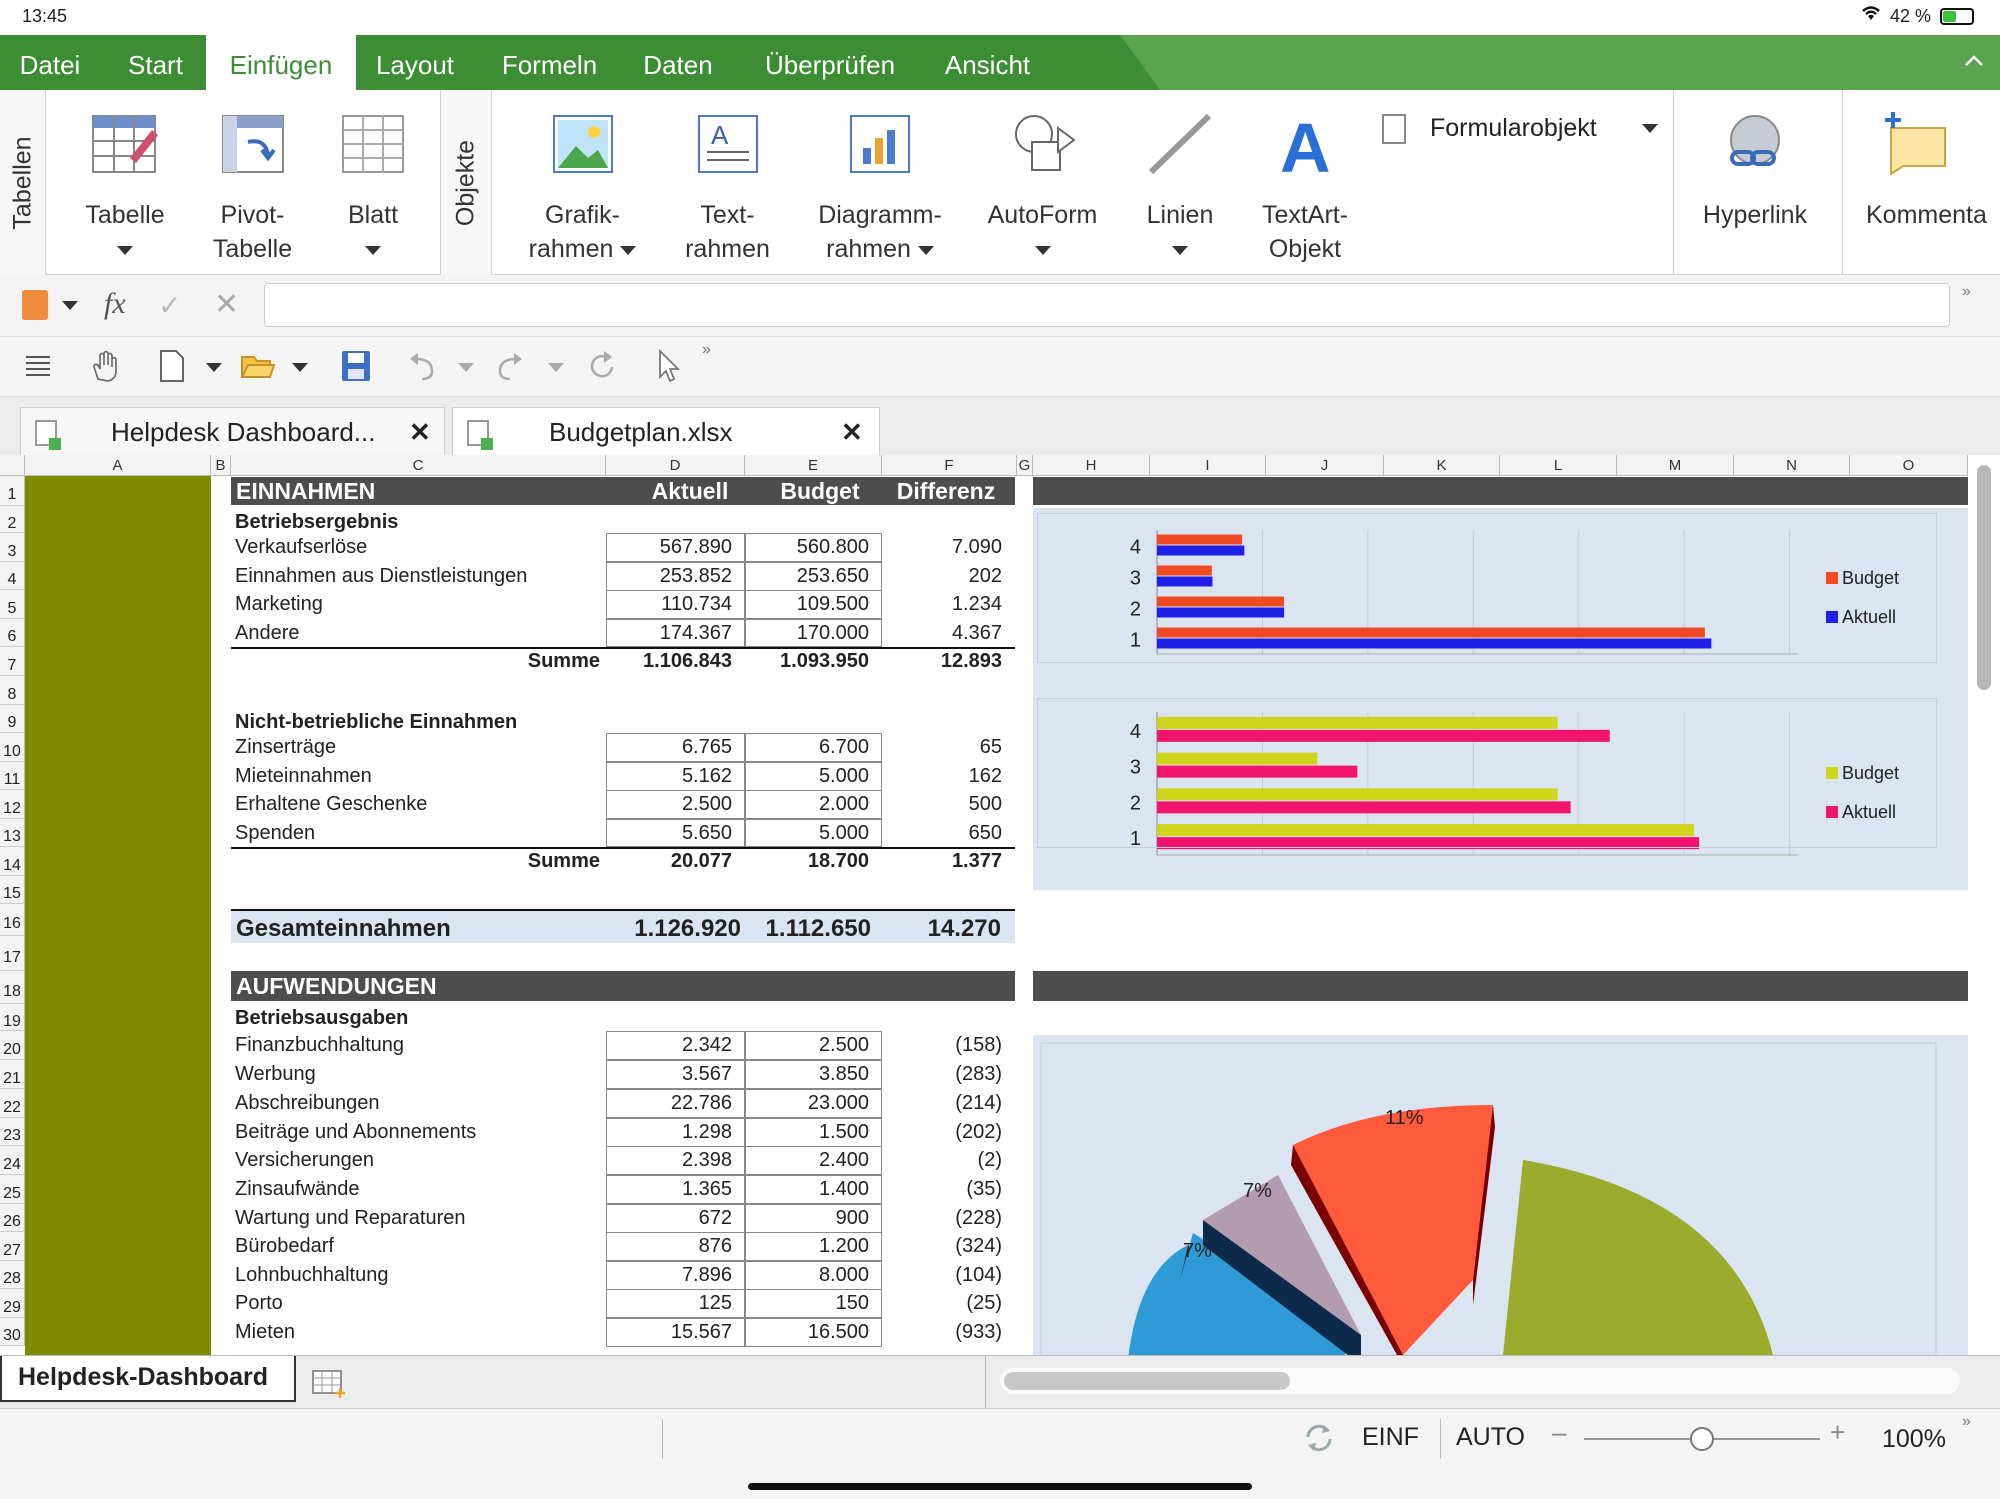  What do you see at coordinates (669, 833) in the screenshot?
I see `cell-aktuell: 5.650` at bounding box center [669, 833].